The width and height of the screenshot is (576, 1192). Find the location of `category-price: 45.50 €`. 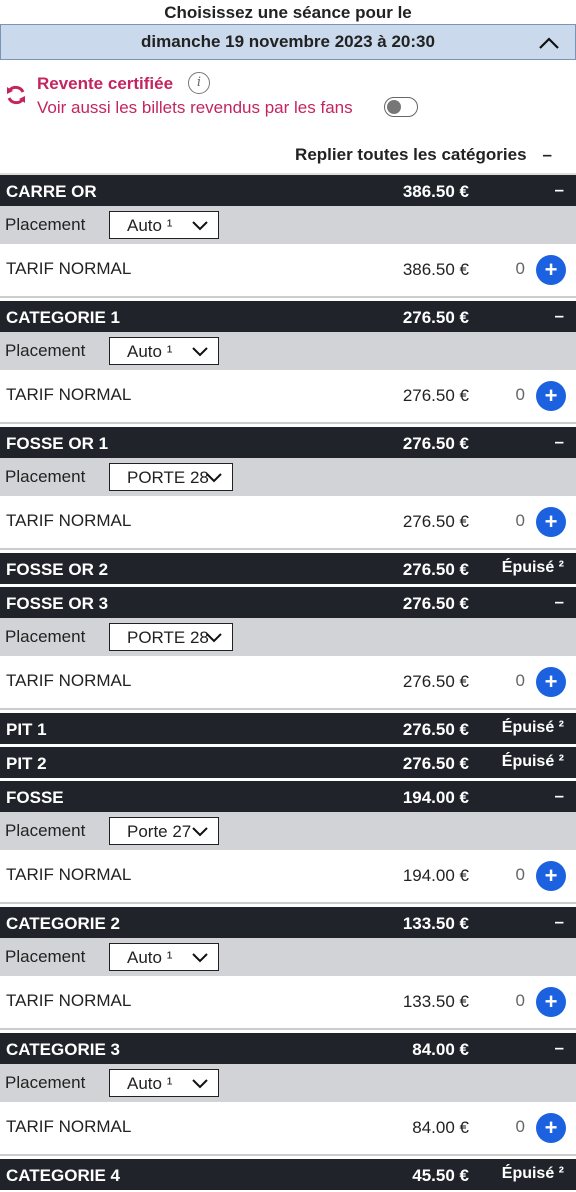

category-price: 45.50 € is located at coordinates (440, 1175).